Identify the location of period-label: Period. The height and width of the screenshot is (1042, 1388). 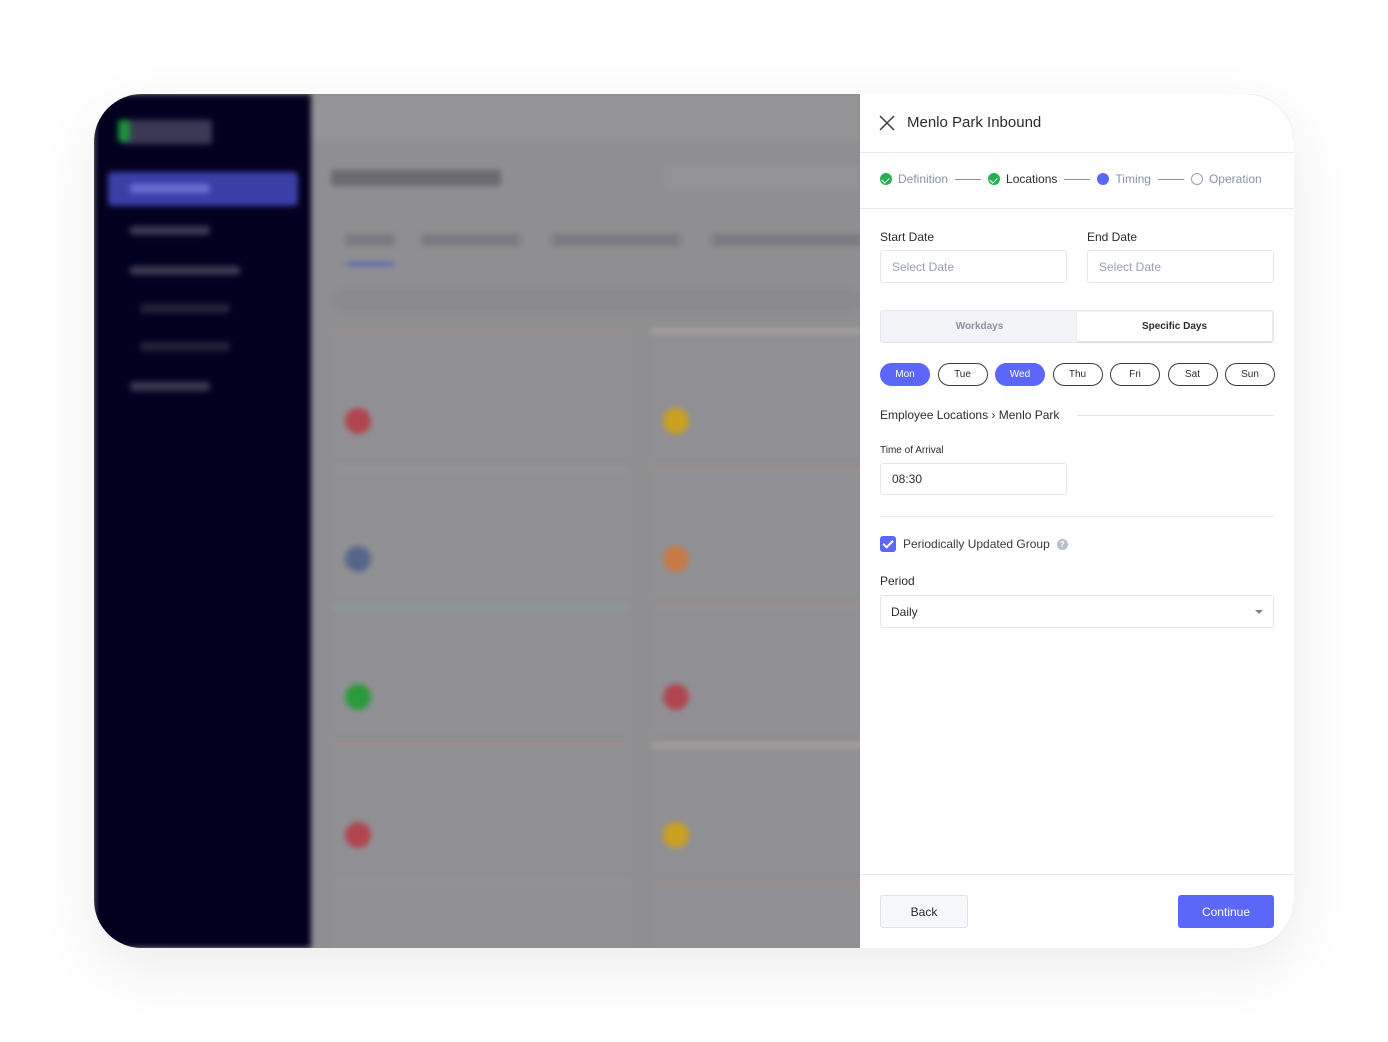
(897, 581).